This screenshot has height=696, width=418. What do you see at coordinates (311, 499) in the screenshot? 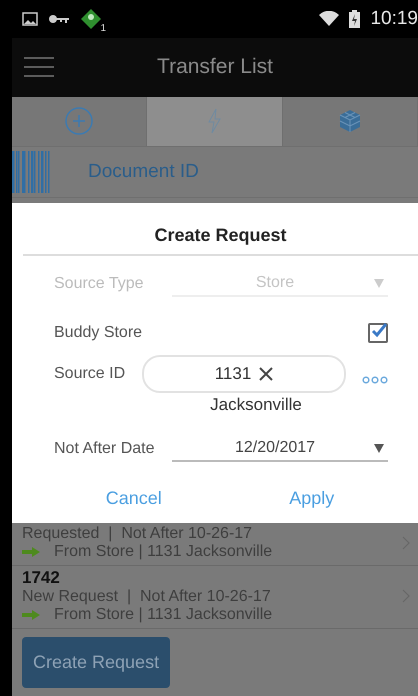
I see `dialog-button: Apply` at bounding box center [311, 499].